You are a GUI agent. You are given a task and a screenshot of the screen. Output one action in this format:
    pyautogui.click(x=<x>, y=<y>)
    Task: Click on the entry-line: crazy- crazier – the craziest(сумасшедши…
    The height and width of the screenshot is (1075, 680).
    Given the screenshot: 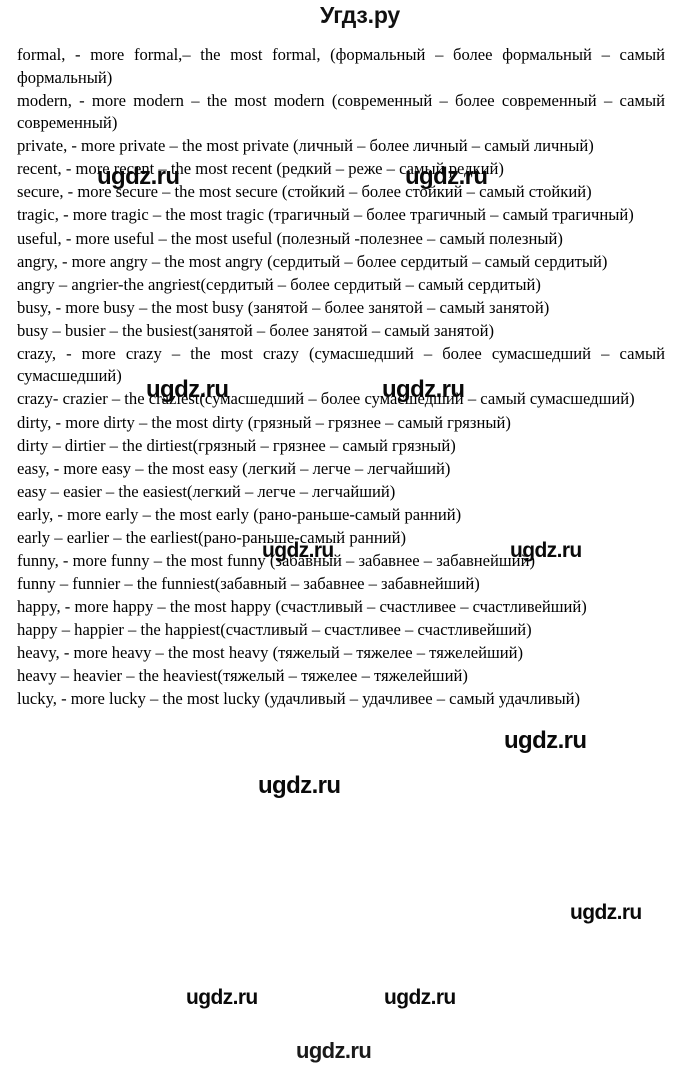 What is the action you would take?
    pyautogui.click(x=326, y=399)
    